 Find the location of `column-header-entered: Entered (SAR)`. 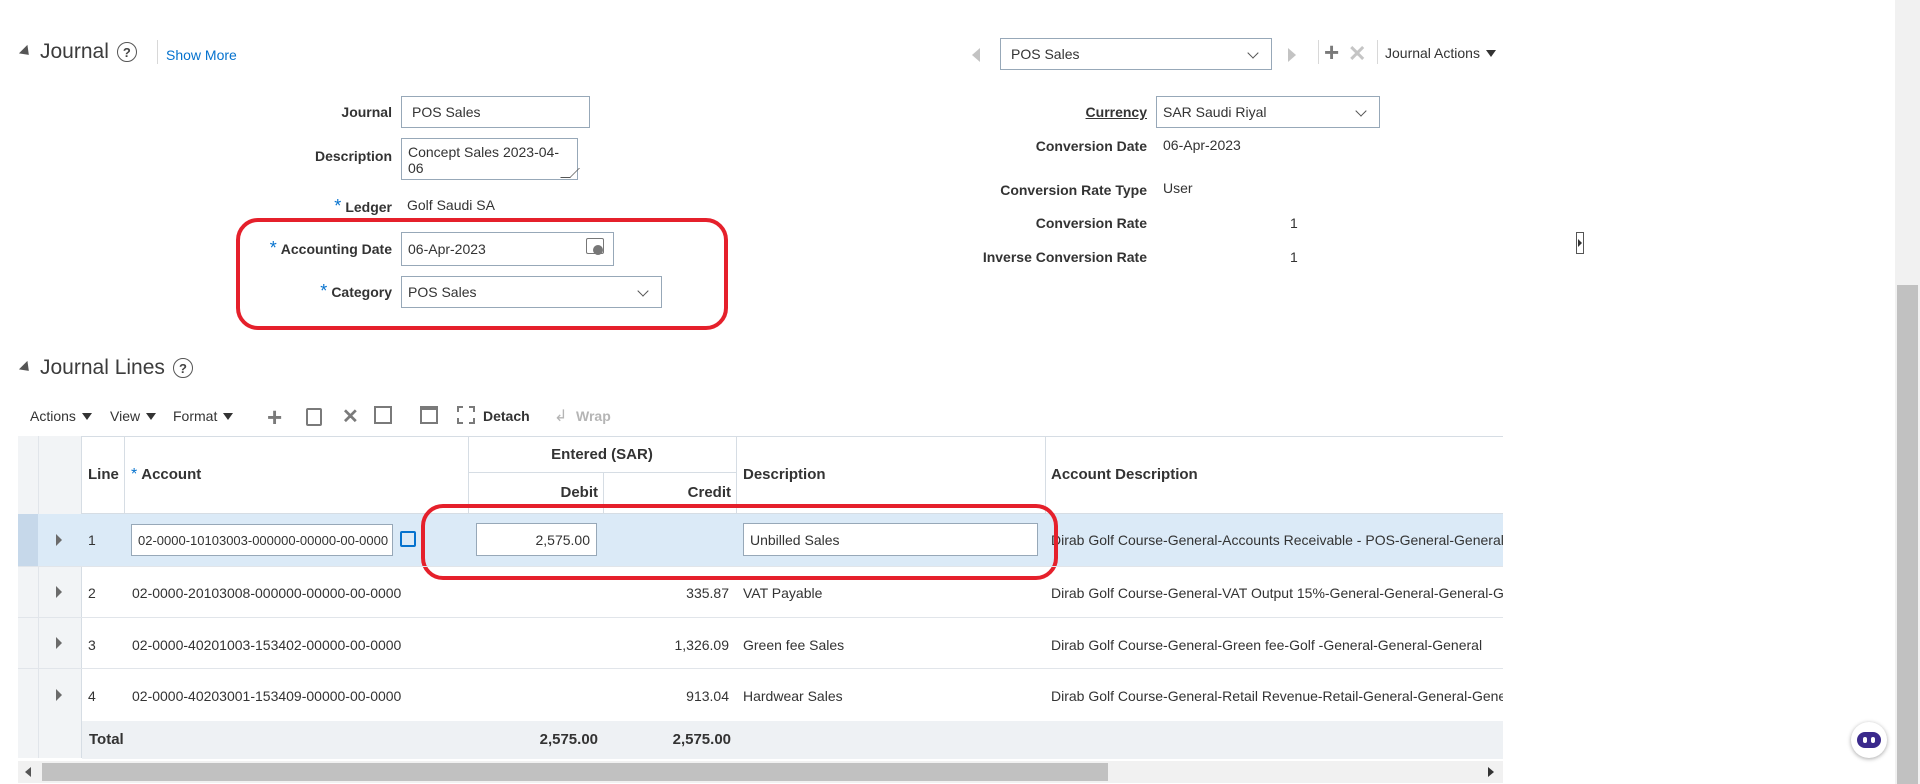

column-header-entered: Entered (SAR) is located at coordinates (602, 454).